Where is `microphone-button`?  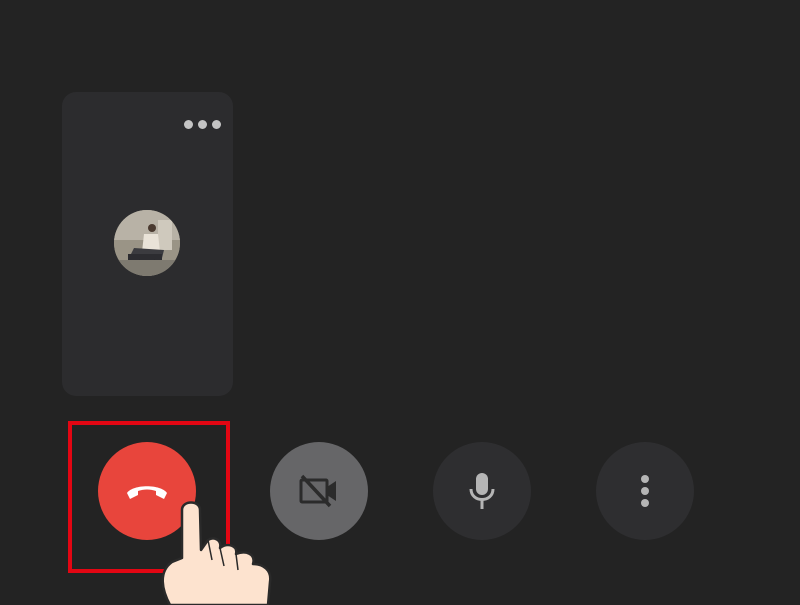 microphone-button is located at coordinates (482, 491).